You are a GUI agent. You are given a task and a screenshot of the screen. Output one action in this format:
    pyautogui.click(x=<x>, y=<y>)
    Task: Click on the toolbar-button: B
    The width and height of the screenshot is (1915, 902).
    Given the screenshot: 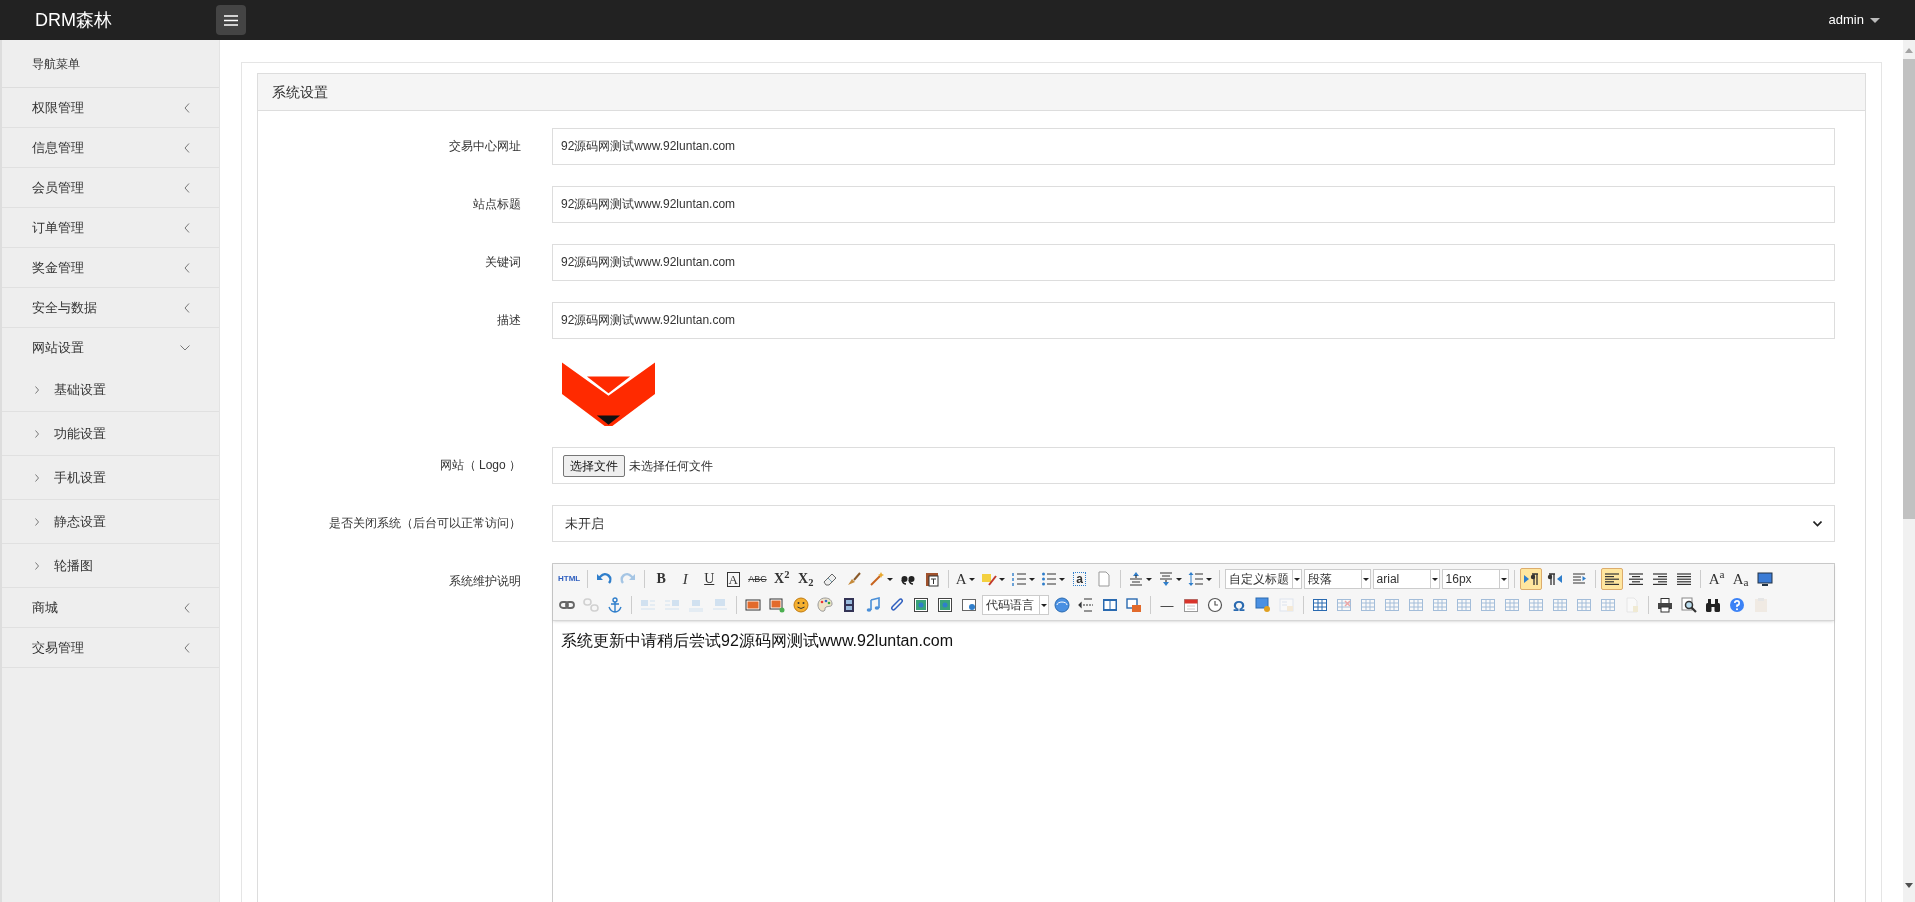 What is the action you would take?
    pyautogui.click(x=661, y=579)
    